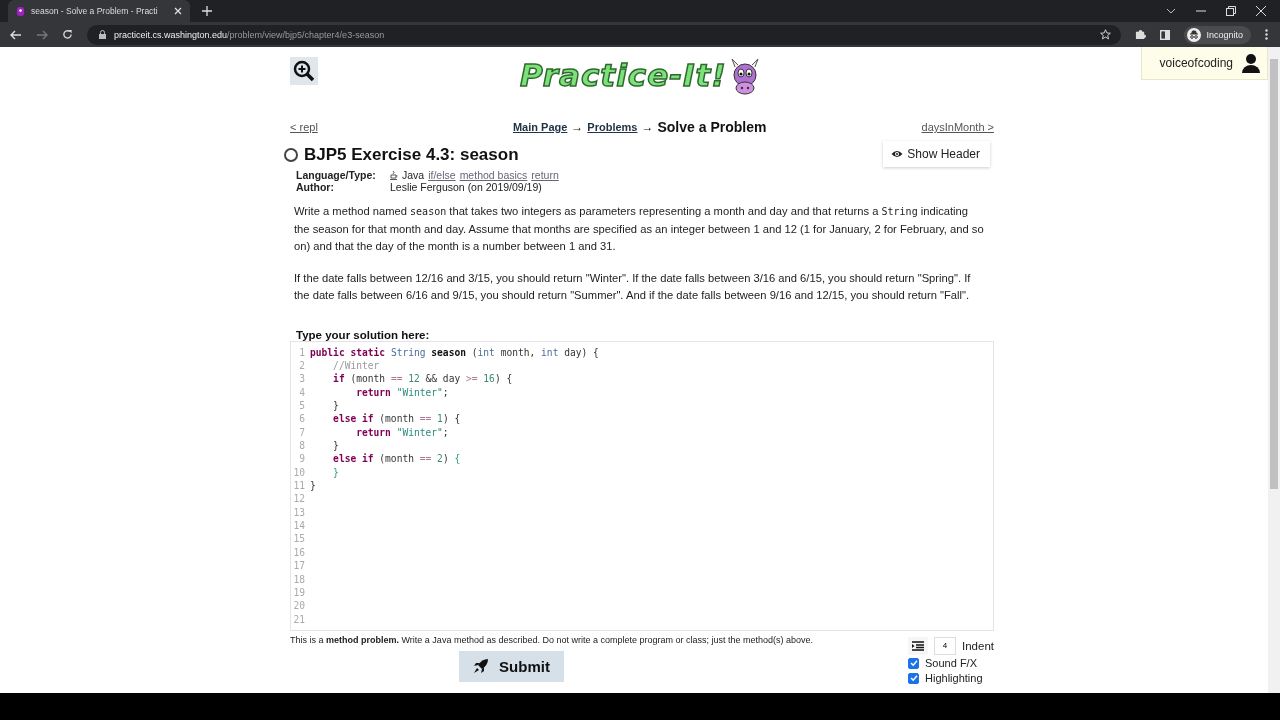  What do you see at coordinates (954, 678) in the screenshot?
I see `checkbox-label: Highlighting` at bounding box center [954, 678].